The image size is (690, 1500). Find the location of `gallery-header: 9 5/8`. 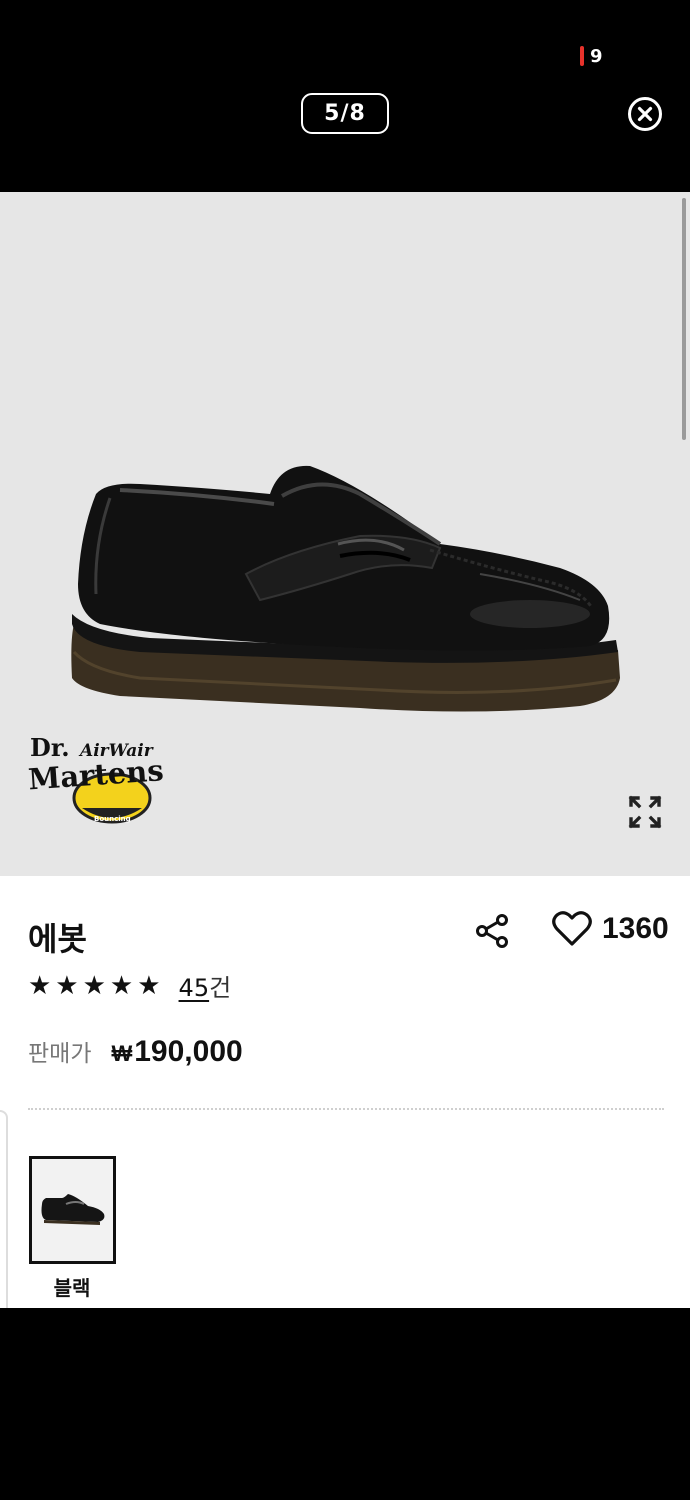

gallery-header: 9 5/8 is located at coordinates (345, 96).